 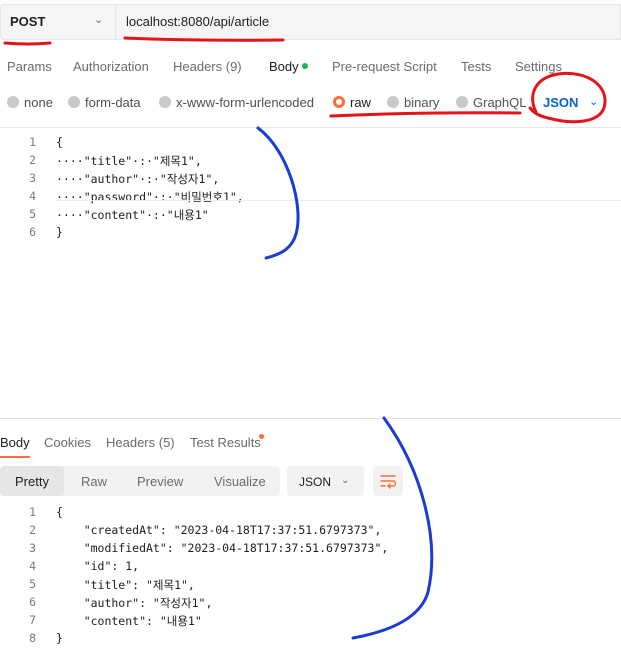 I want to click on radio-form-data, so click(x=74, y=102).